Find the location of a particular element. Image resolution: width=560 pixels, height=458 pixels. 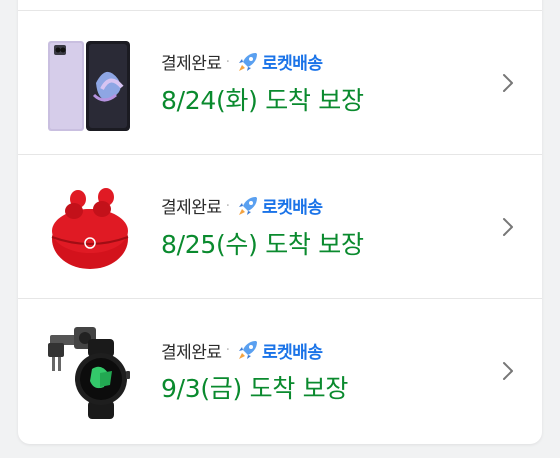

order-info: 결제완료 · 로켓배송 9/3(금) 도착 보장 is located at coordinates (330, 371).